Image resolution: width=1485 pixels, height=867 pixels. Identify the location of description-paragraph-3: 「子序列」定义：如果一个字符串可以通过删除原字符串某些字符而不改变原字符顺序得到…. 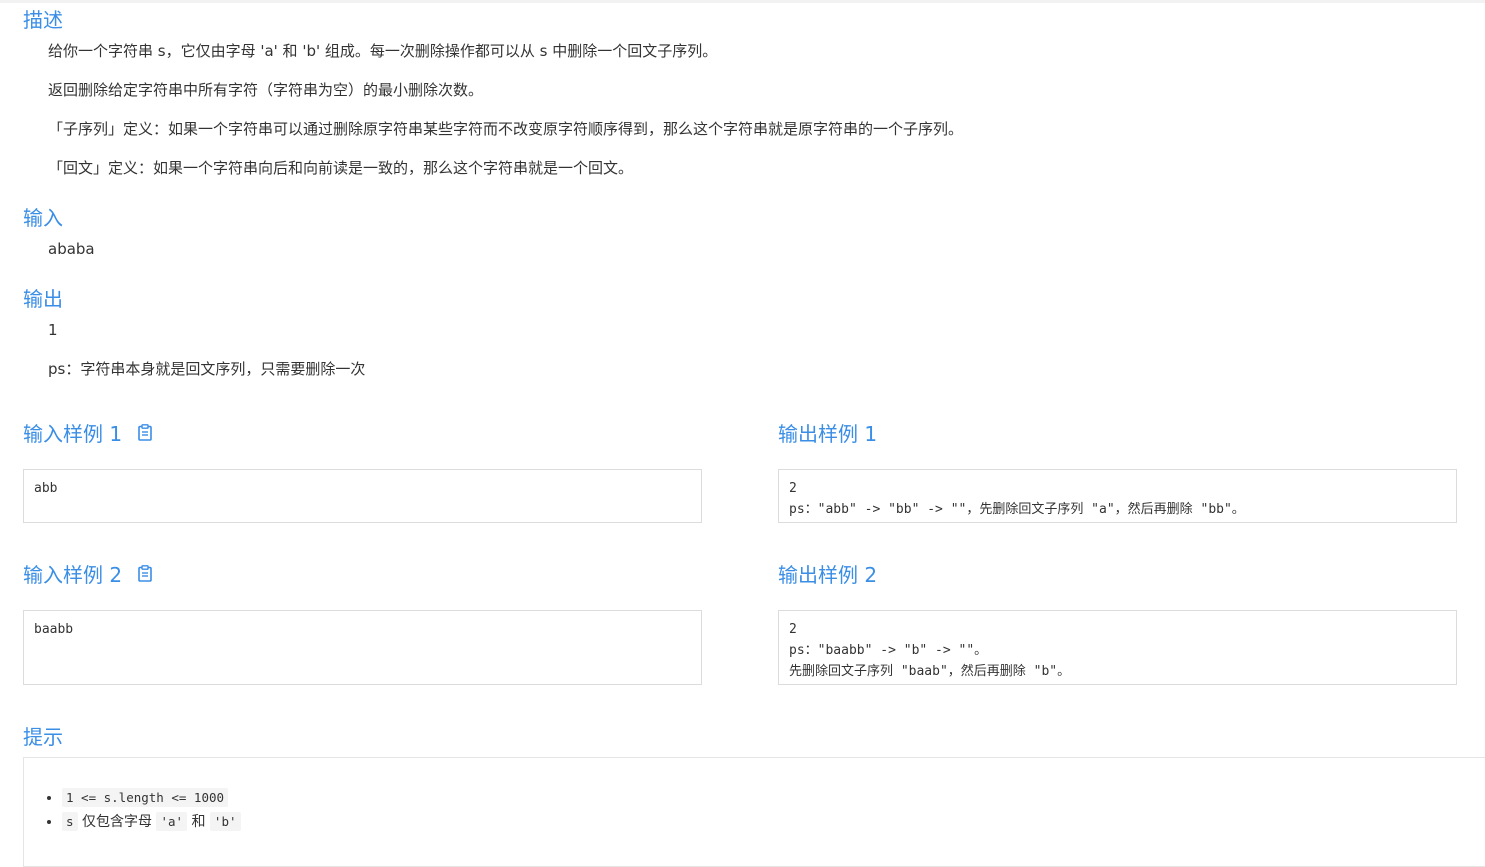
(506, 129).